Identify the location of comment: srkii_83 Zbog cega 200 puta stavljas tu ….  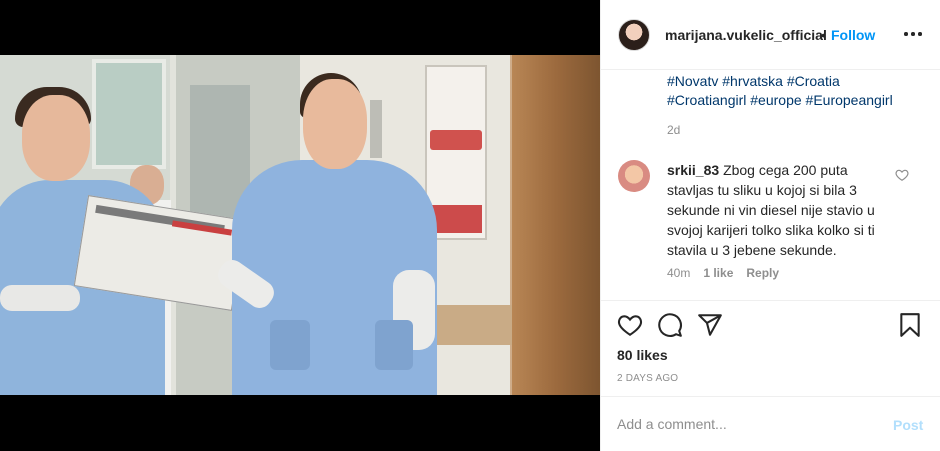
(774, 210).